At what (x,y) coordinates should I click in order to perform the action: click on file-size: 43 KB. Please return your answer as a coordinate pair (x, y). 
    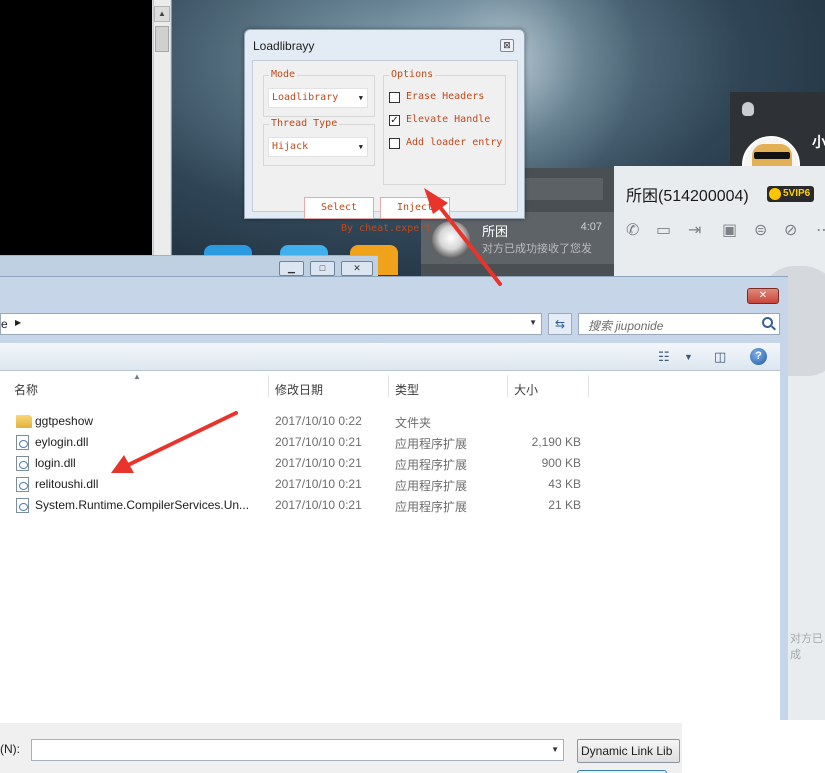
    Looking at the image, I should click on (564, 484).